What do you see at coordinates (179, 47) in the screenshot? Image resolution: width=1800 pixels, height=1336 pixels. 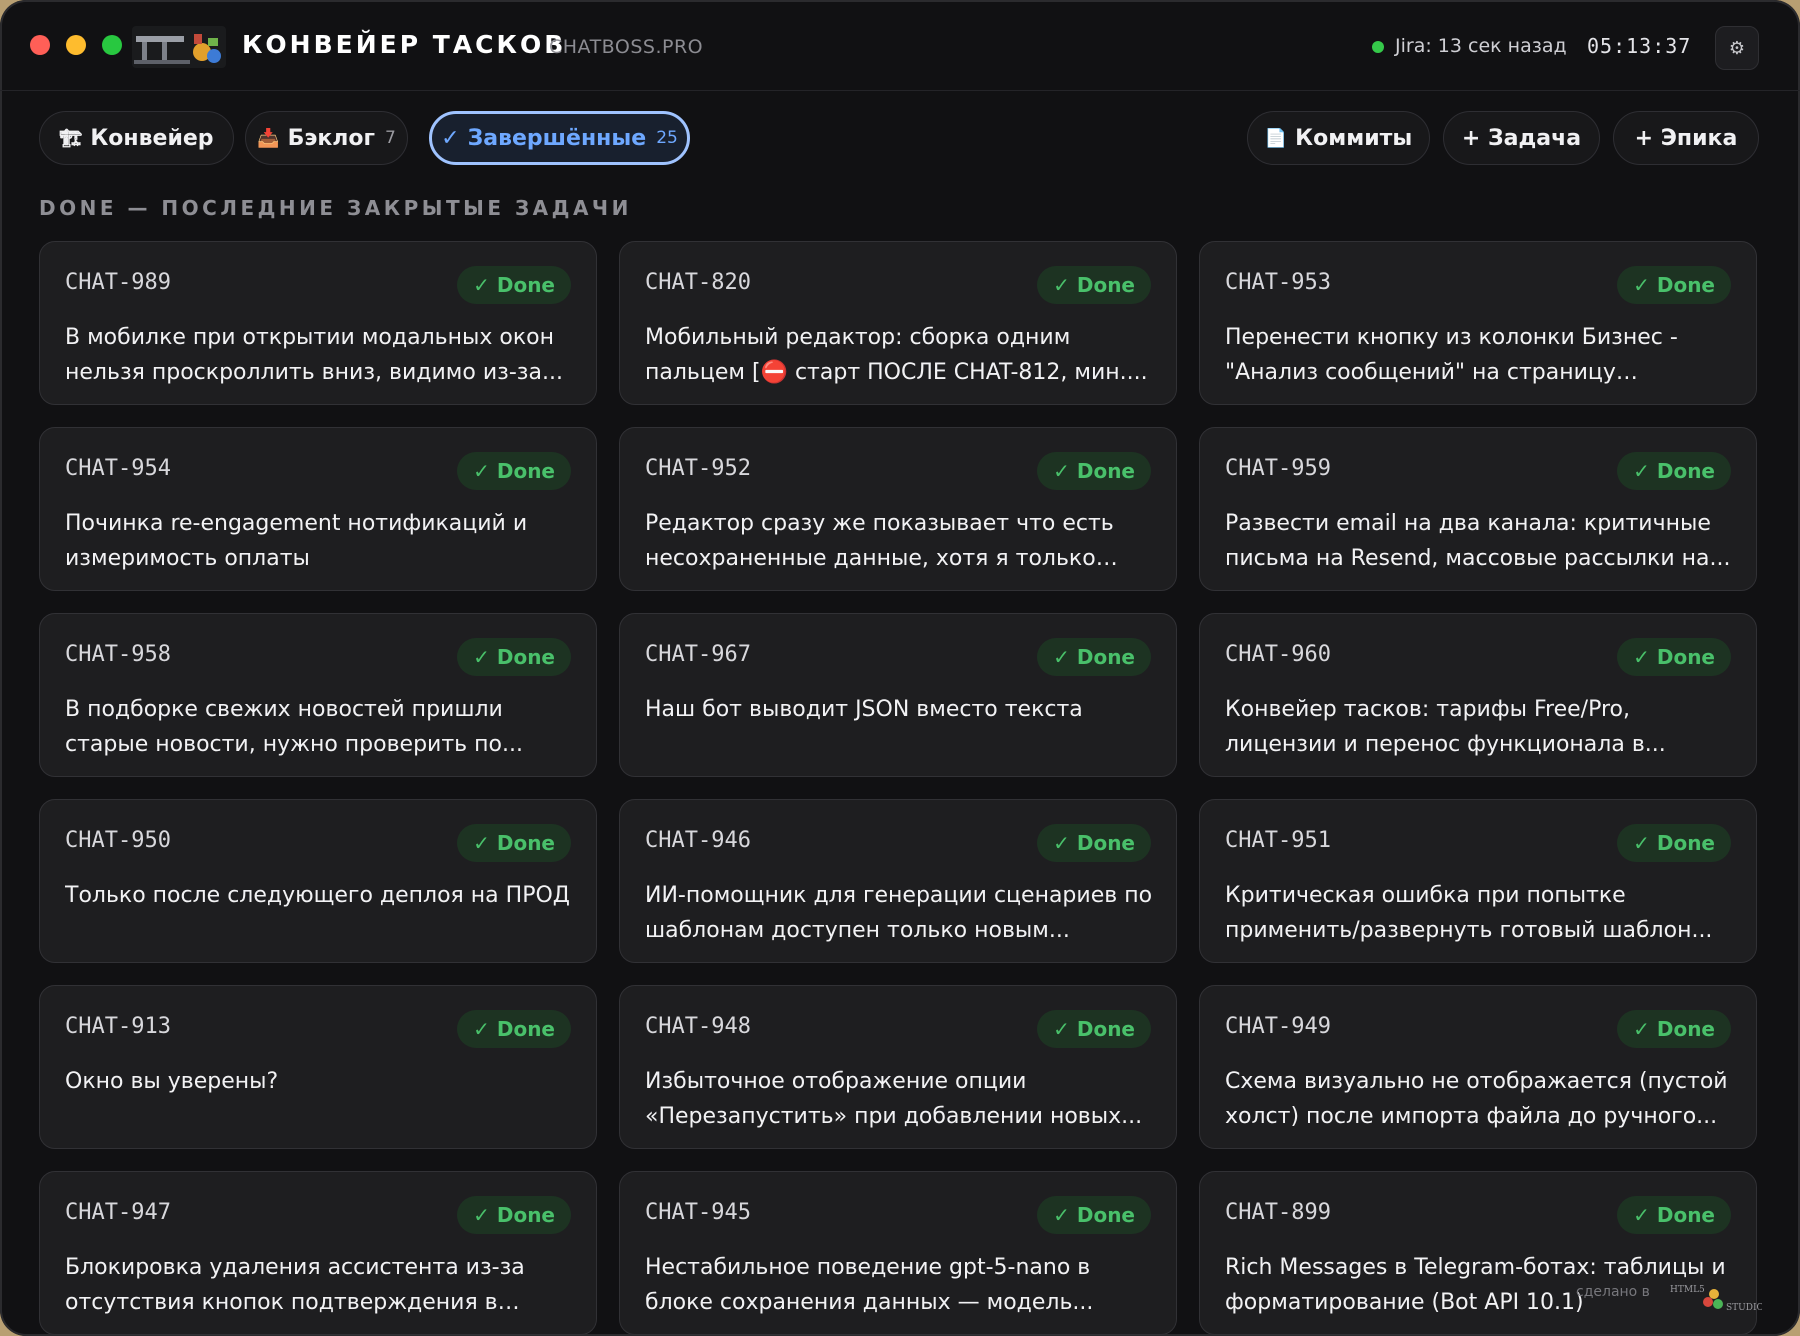 I see `conveyor-logo-icon` at bounding box center [179, 47].